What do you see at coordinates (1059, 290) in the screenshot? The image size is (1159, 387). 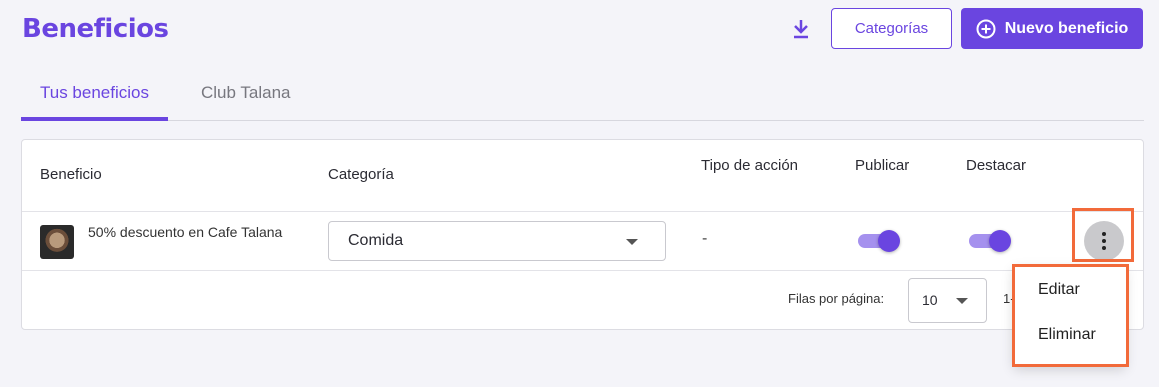 I see `menu-item-editar: Editar` at bounding box center [1059, 290].